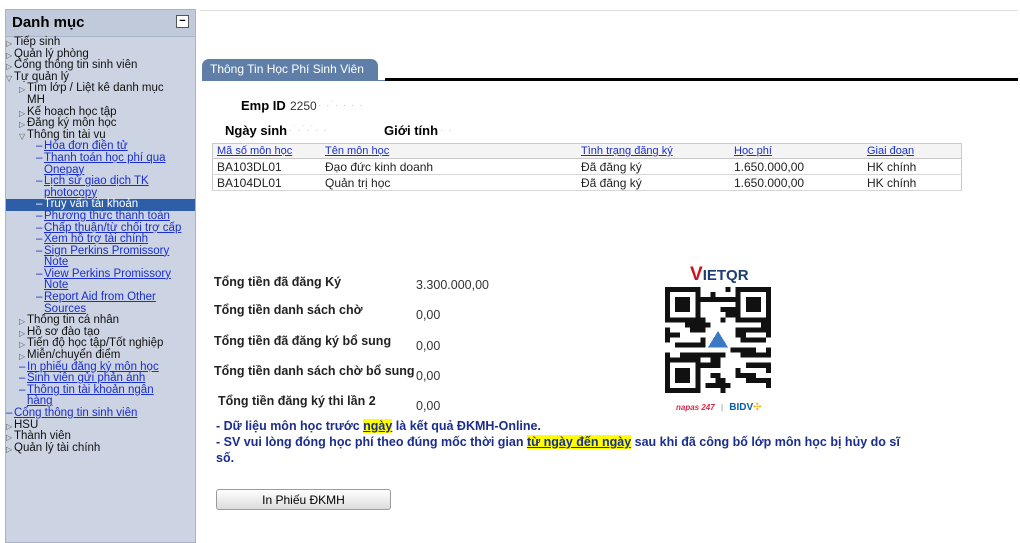 The height and width of the screenshot is (543, 1020). What do you see at coordinates (303, 106) in the screenshot?
I see `emp-id-value: 2250` at bounding box center [303, 106].